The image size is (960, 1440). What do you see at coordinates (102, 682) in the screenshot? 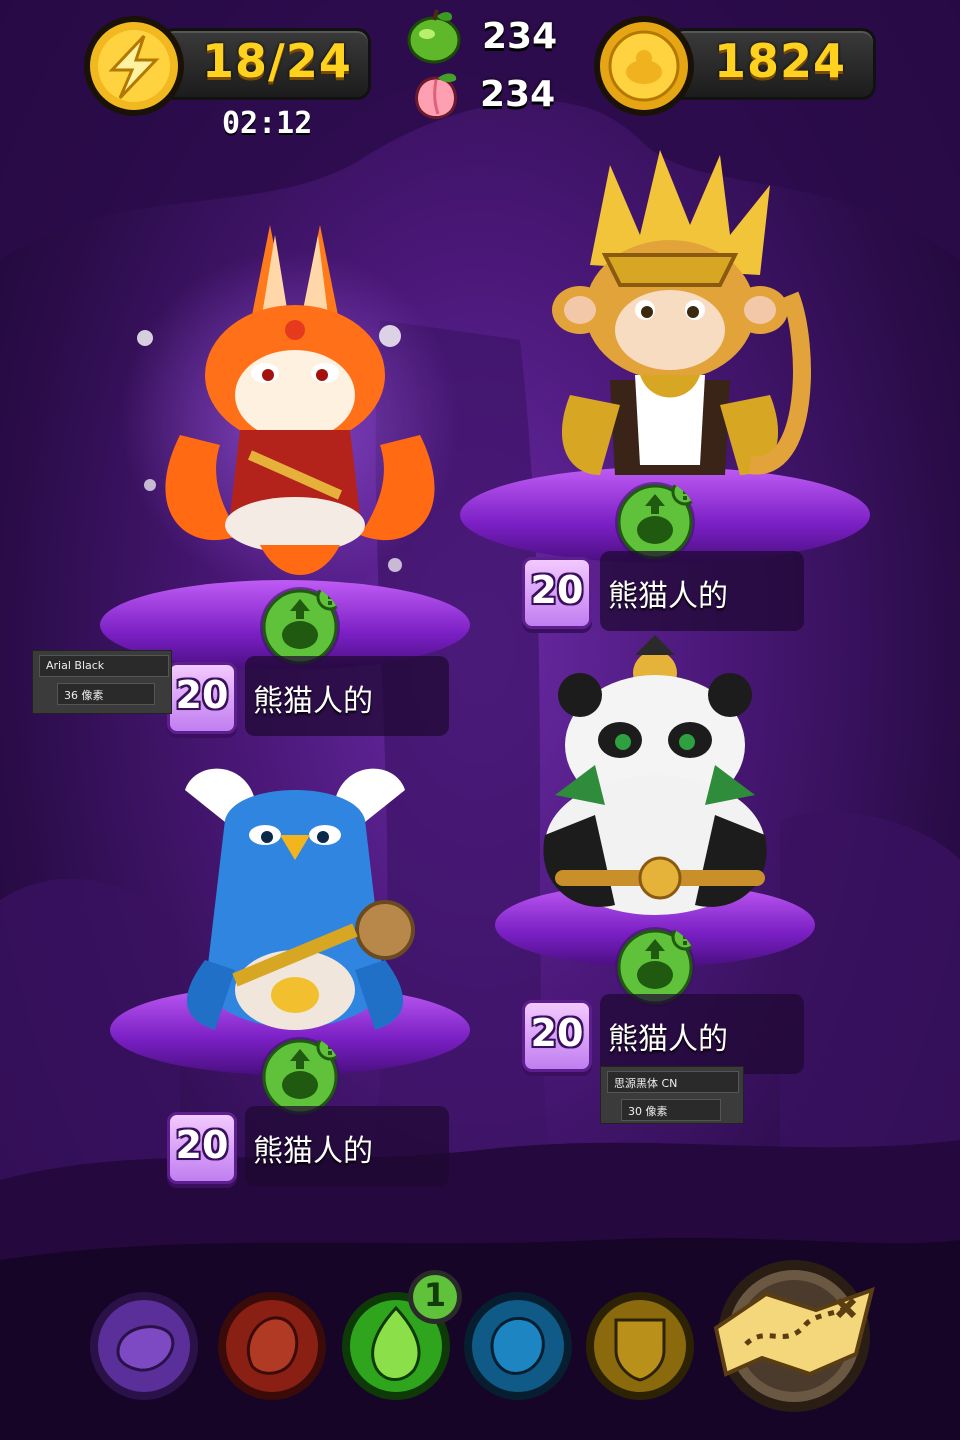
I see `font-overlay-1: Arial Black 36 像素` at bounding box center [102, 682].